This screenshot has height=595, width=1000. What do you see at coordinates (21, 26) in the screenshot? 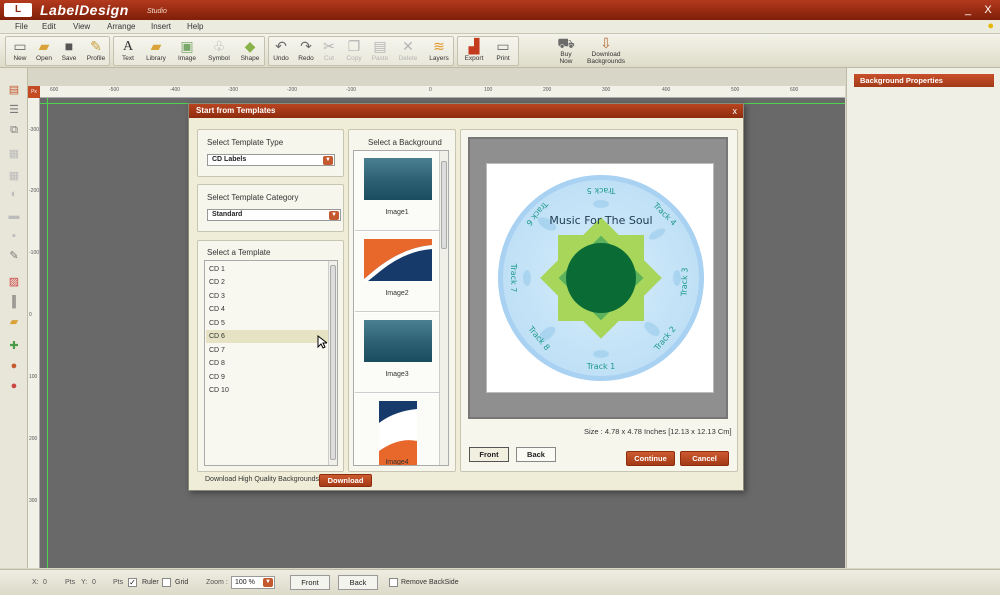
I see `menu-file: File` at bounding box center [21, 26].